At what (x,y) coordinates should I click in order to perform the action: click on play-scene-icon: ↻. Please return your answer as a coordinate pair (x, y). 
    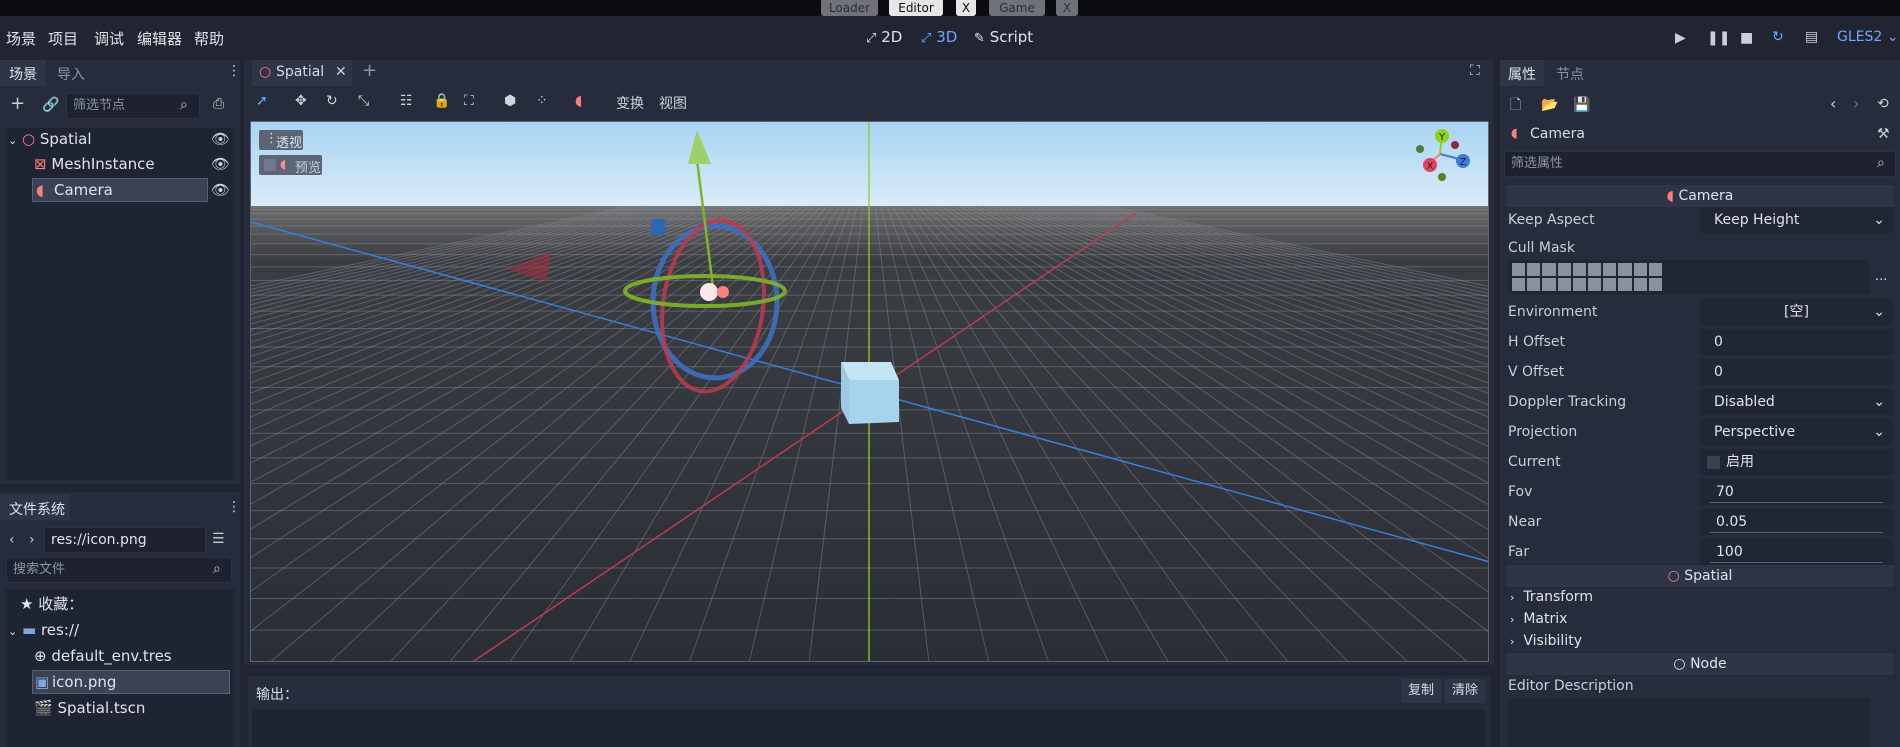
    Looking at the image, I should click on (1778, 37).